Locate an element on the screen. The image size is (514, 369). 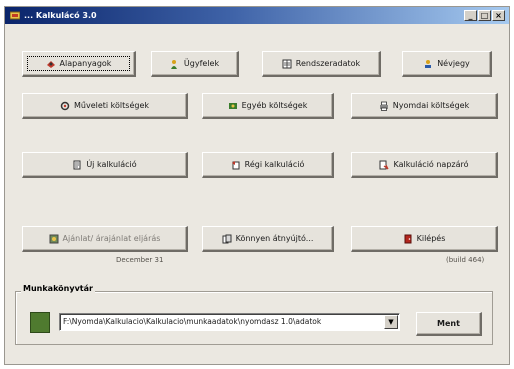
regi-kalkulacio-button: Régi kalkuláció is located at coordinates (268, 165).